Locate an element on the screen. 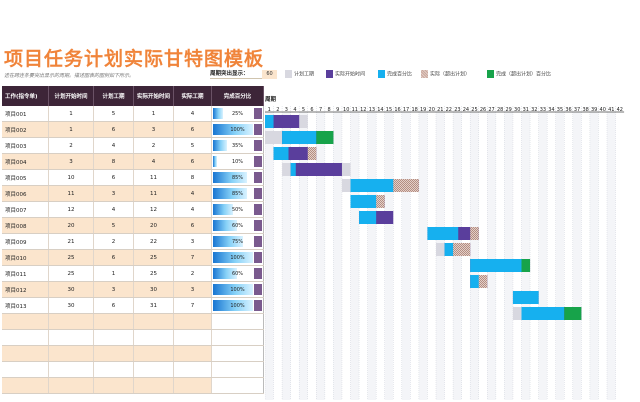 This screenshot has width=640, height=402. cell-task-name: 项目009 is located at coordinates (25, 241).